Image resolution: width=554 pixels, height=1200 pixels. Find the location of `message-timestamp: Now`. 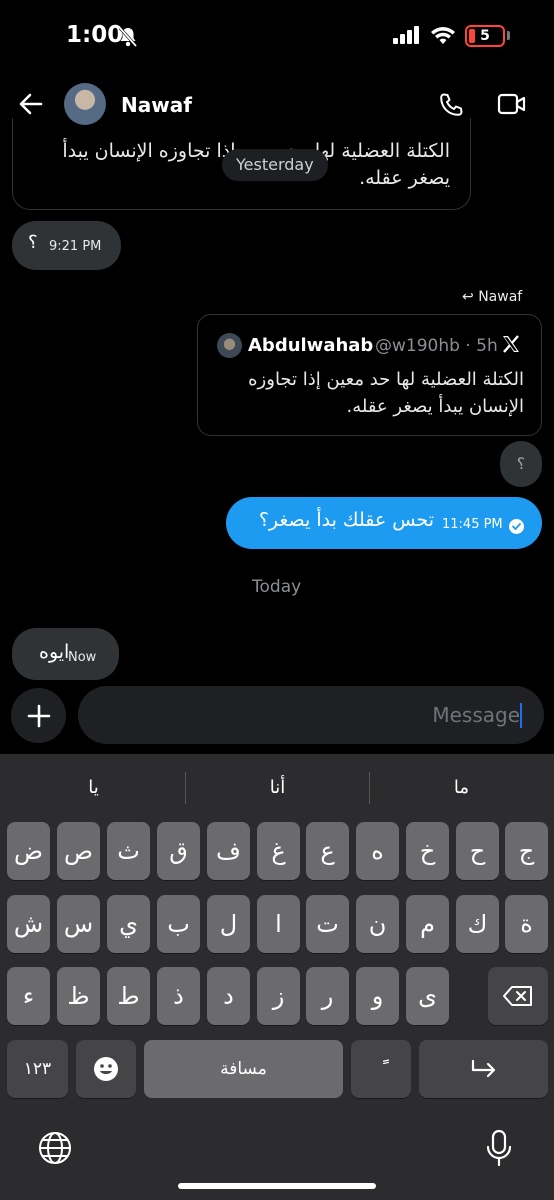

message-timestamp: Now is located at coordinates (82, 657).